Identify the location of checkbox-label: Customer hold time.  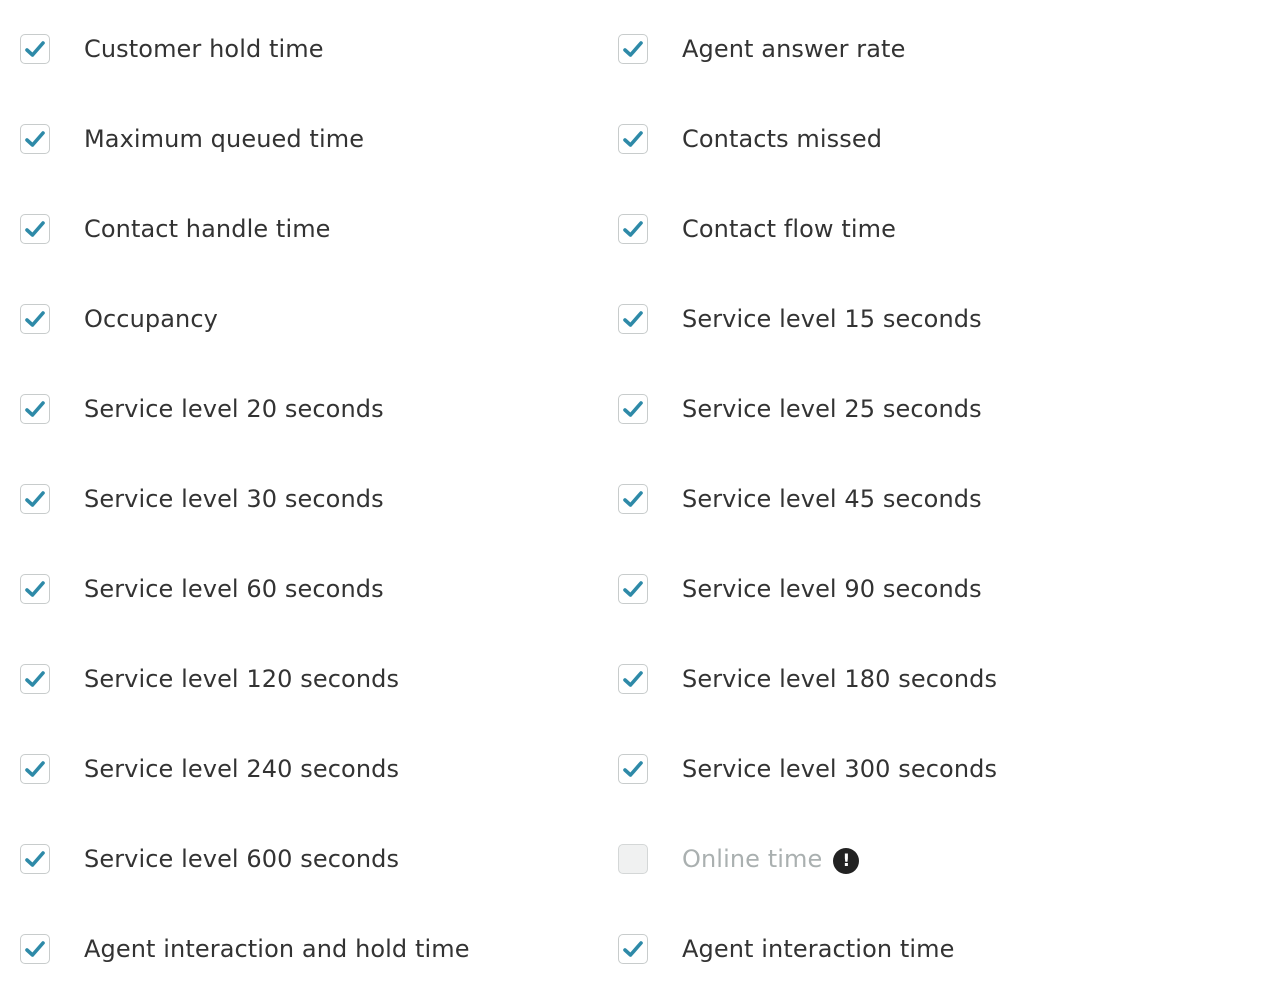
(204, 49).